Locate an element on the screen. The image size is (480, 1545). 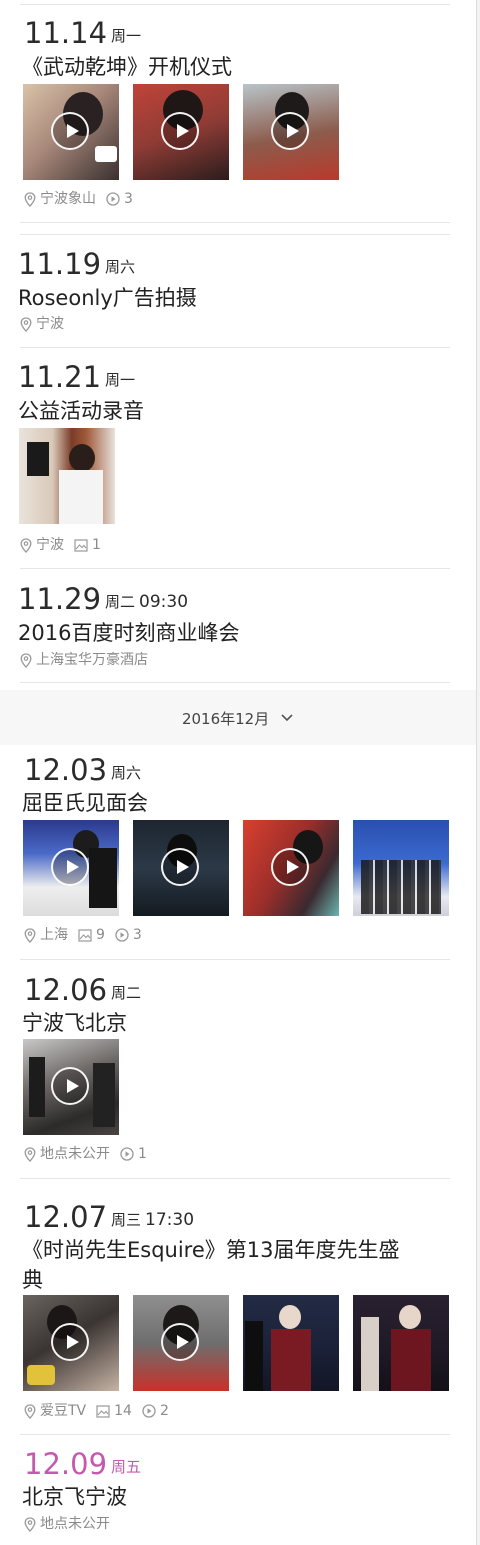
event-title-line: 《时尚先生Esquire》第13届年度先生盛 is located at coordinates (211, 1250).